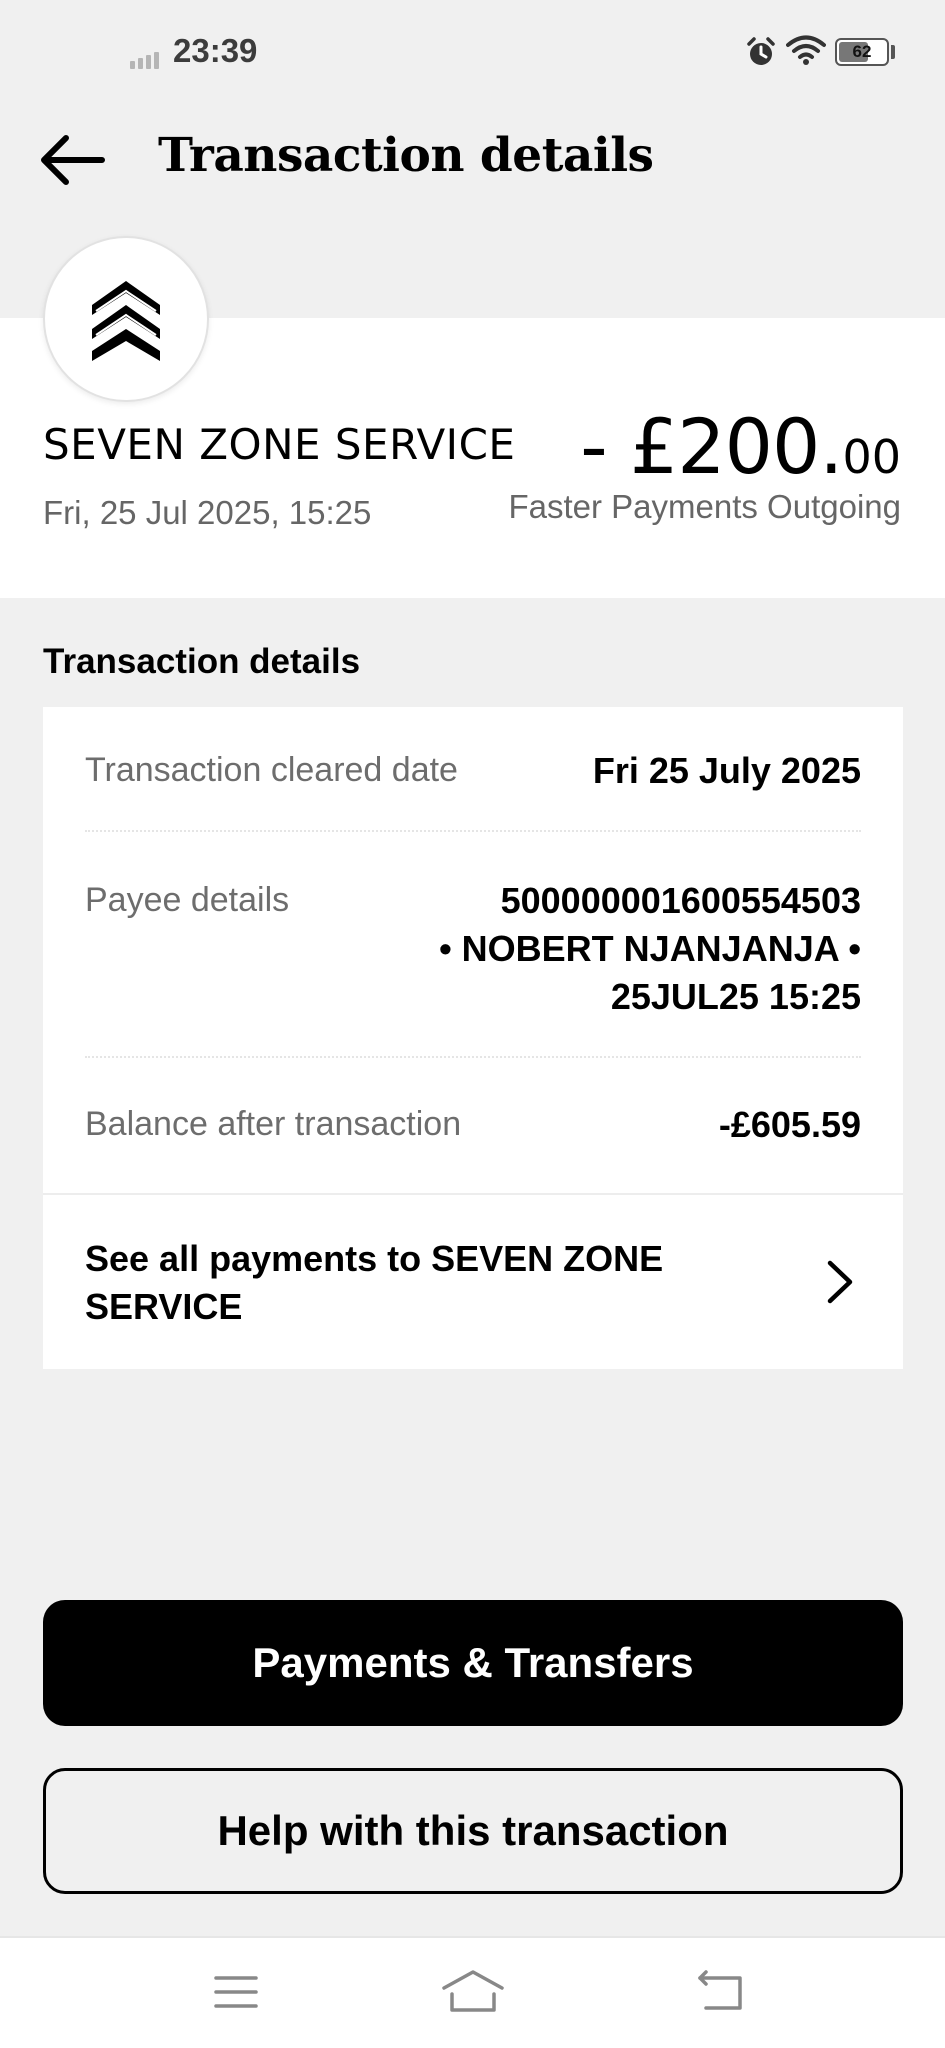 The height and width of the screenshot is (2048, 945). Describe the element at coordinates (279, 444) in the screenshot. I see `merchant-name: SEVEN ZONE SERVICE` at that location.